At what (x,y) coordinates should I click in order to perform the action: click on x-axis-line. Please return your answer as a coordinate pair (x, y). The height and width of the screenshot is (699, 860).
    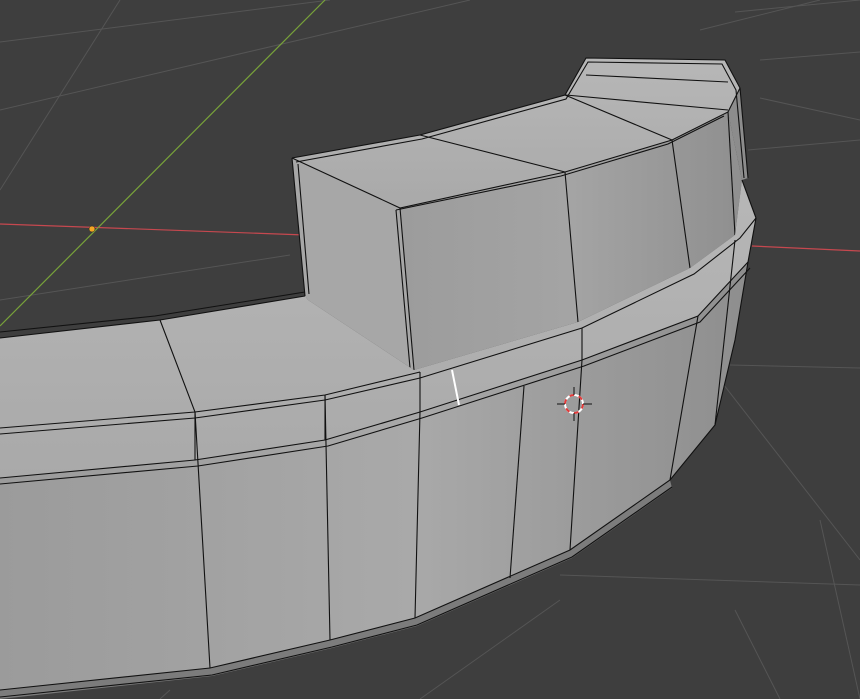
    Looking at the image, I should click on (153, 229).